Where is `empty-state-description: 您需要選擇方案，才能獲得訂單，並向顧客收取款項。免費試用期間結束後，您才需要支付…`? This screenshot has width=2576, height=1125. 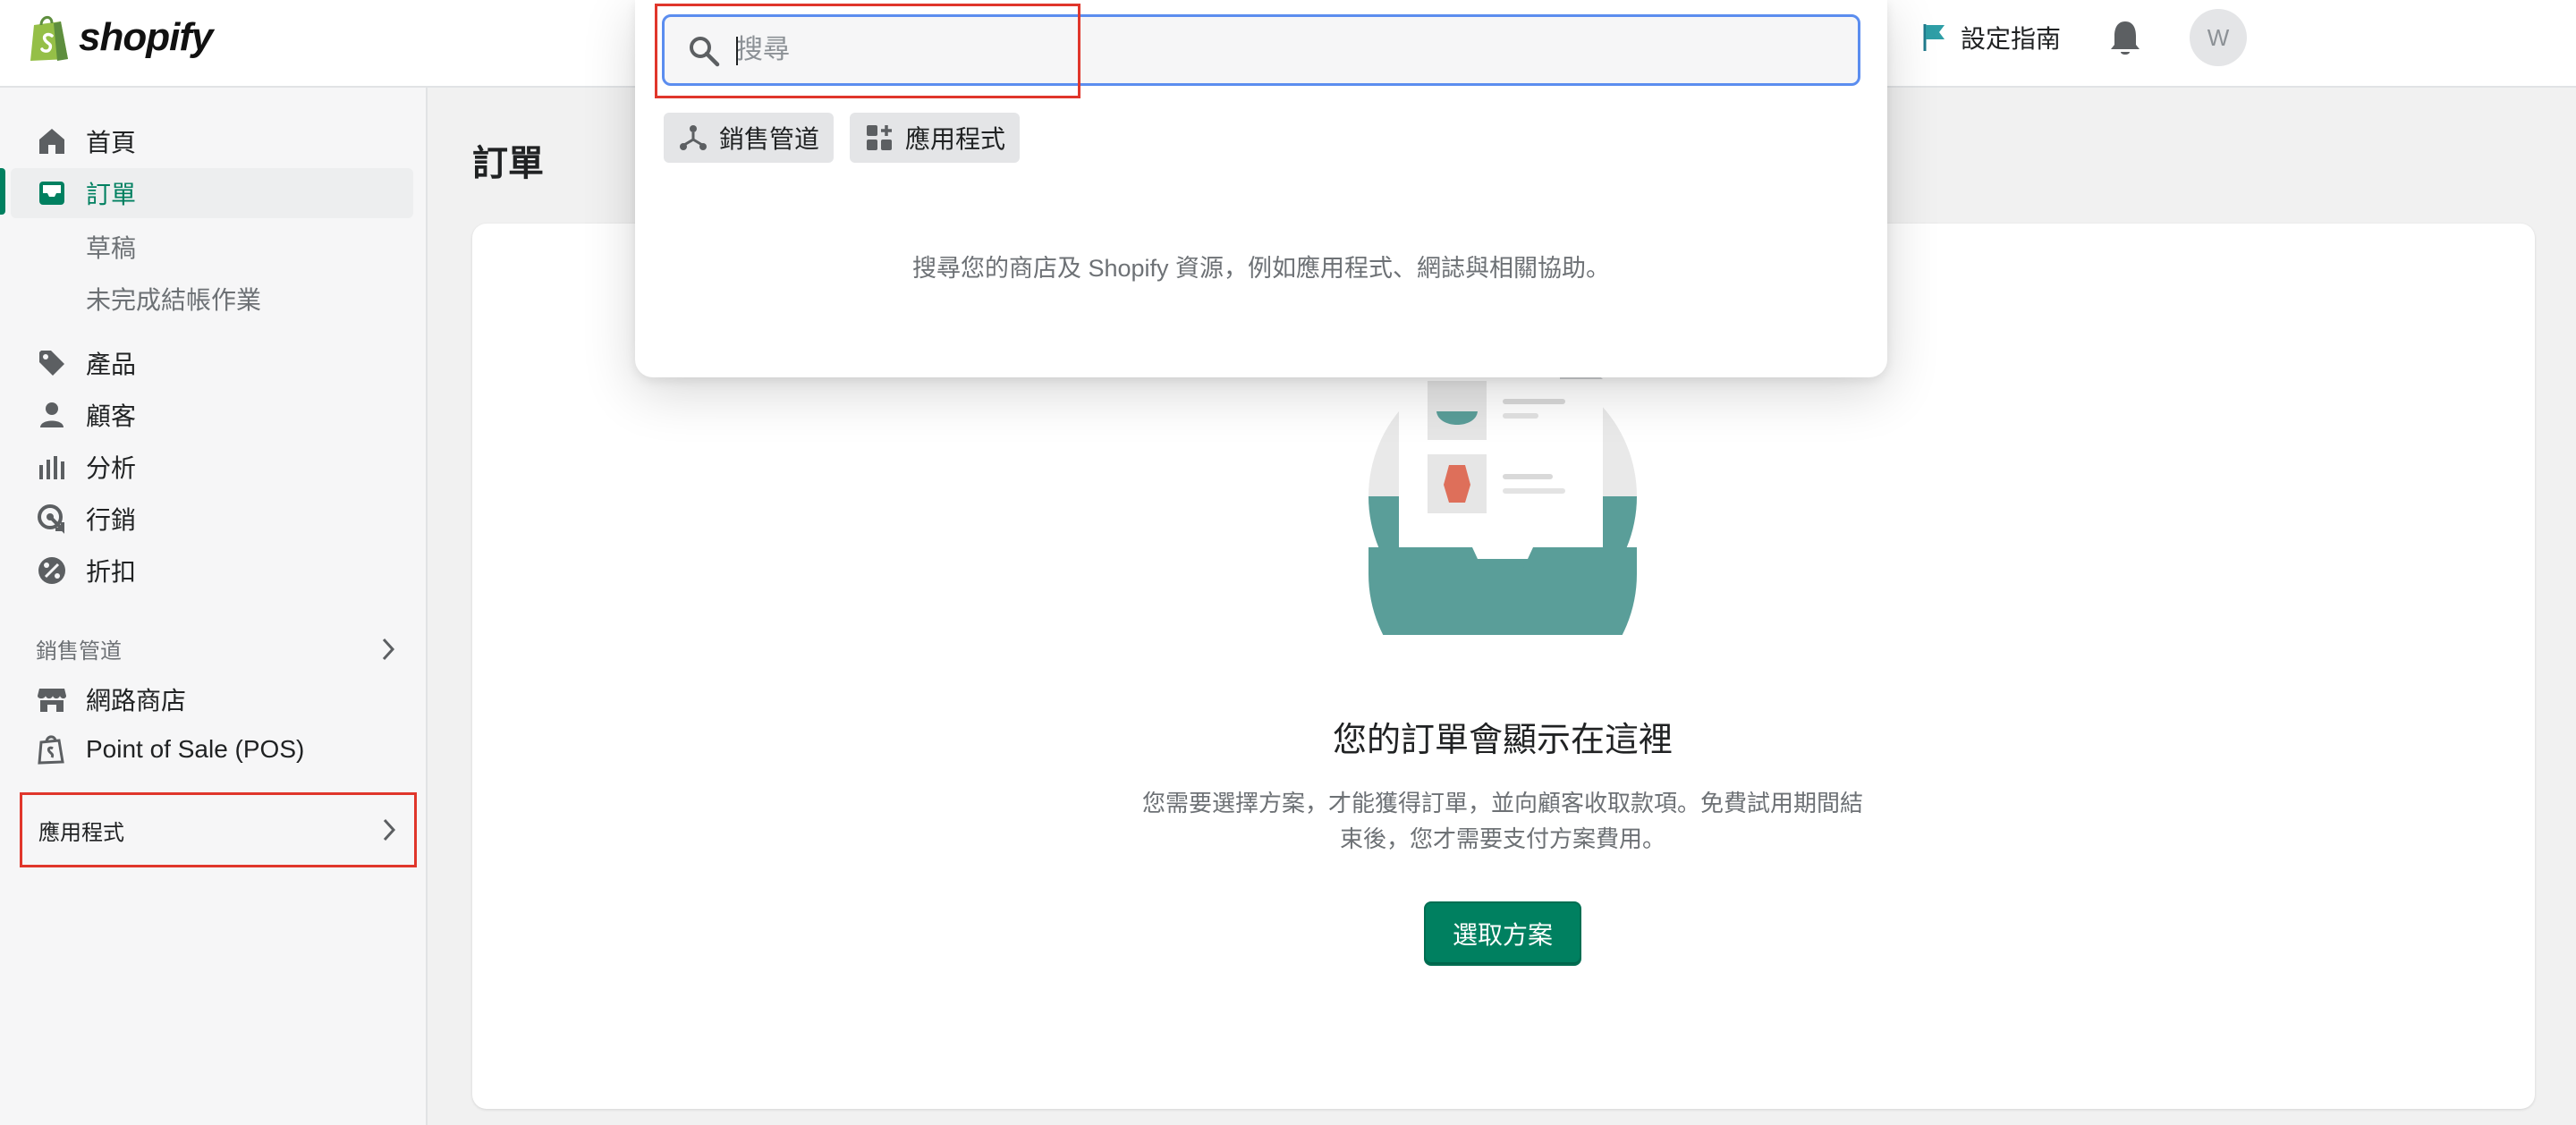
empty-state-description: 您需要選擇方案，才能獲得訂單，並向顧客收取款項。免費試用期間結束後，您才需要支付… is located at coordinates (1502, 821).